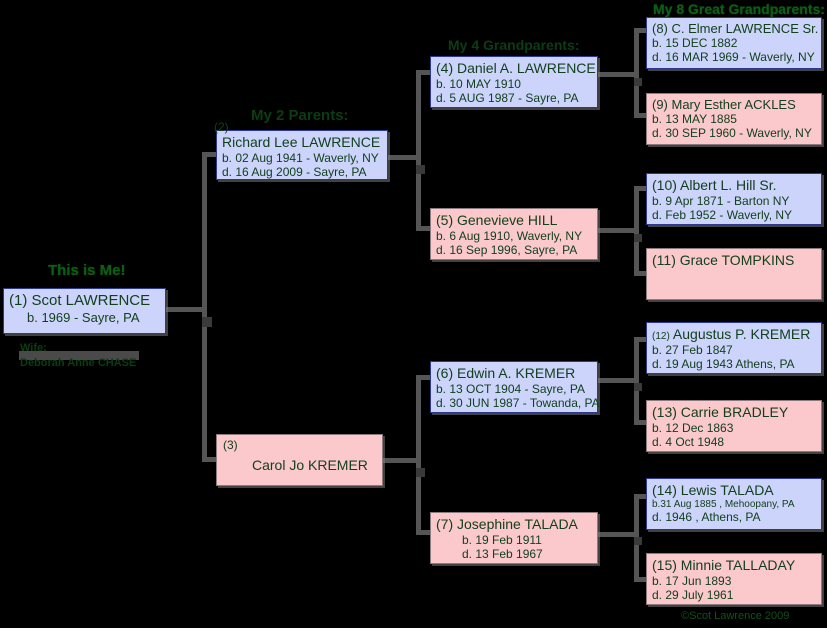  Describe the element at coordinates (618, 74) in the screenshot. I see `connector-gp4-stem` at that location.